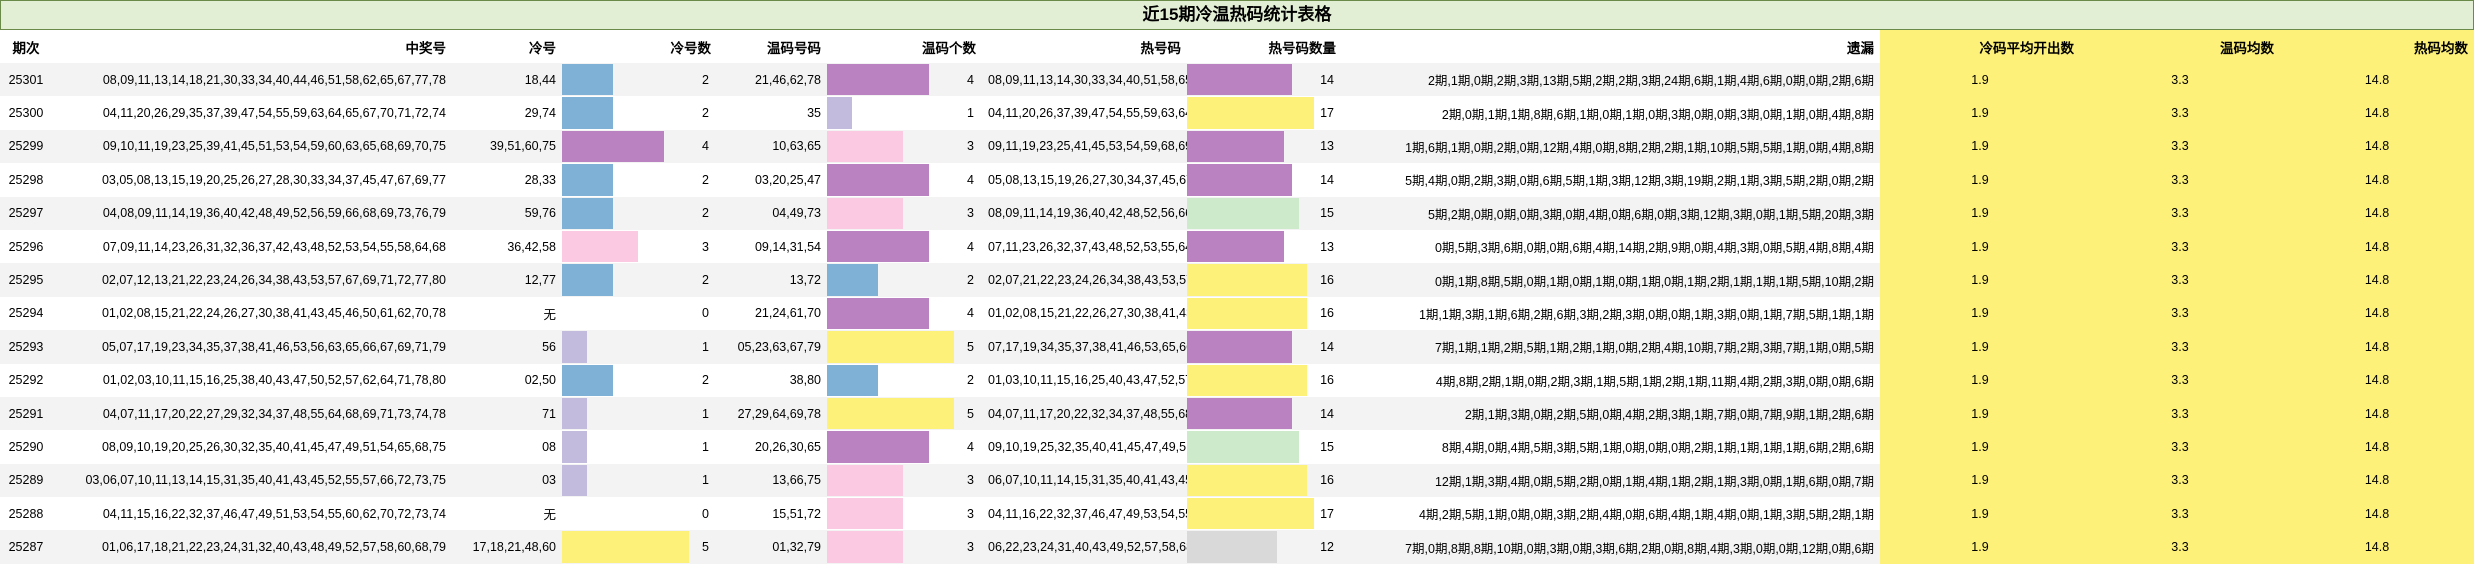 The height and width of the screenshot is (575, 2474). What do you see at coordinates (705, 146) in the screenshot?
I see `cold-count-value: 4` at bounding box center [705, 146].